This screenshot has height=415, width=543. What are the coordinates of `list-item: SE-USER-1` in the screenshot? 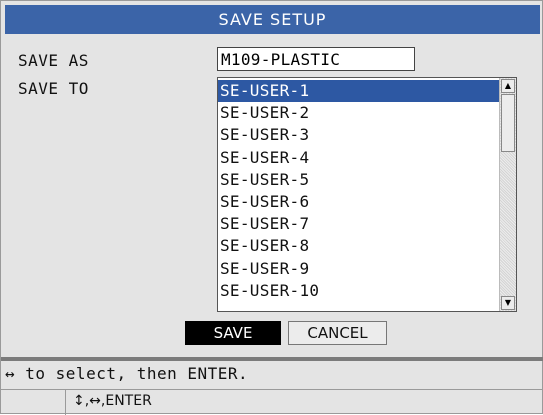 It's located at (358, 91).